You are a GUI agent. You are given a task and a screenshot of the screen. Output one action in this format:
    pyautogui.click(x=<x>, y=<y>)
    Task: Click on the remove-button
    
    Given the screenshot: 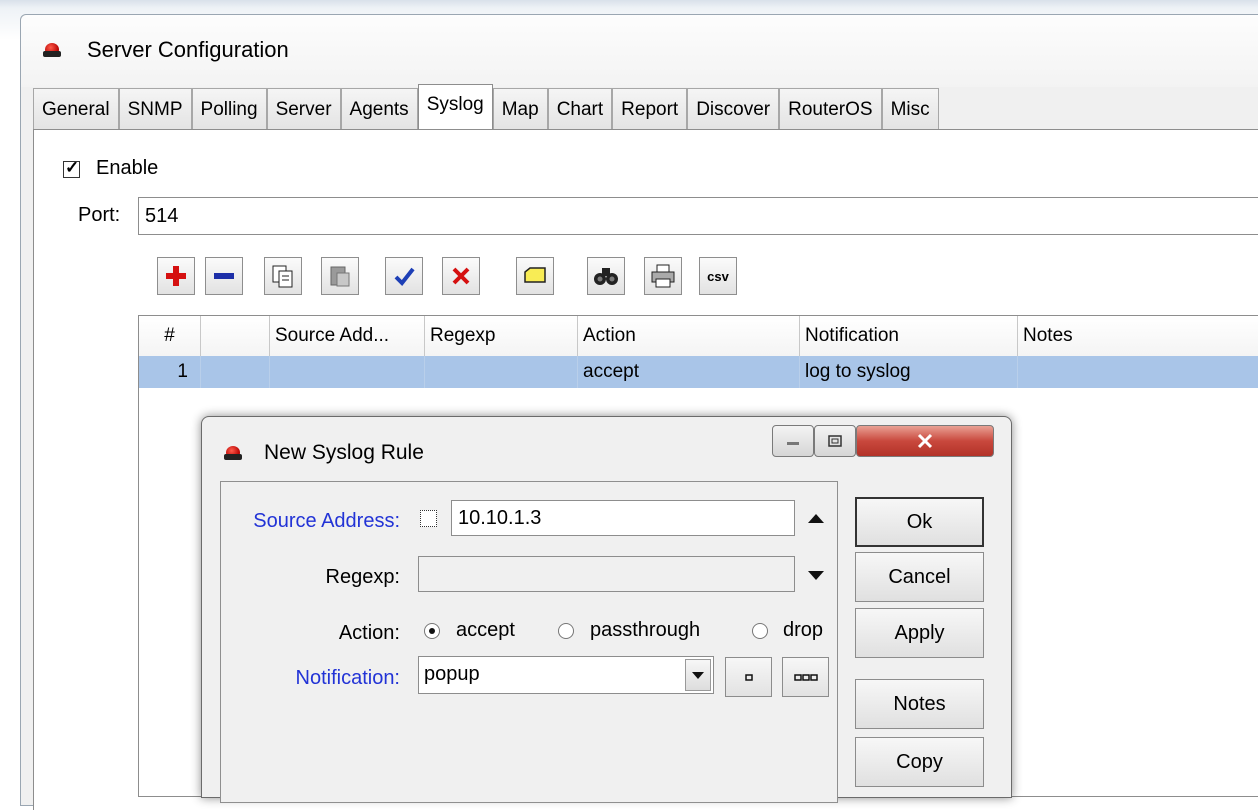 What is the action you would take?
    pyautogui.click(x=224, y=276)
    